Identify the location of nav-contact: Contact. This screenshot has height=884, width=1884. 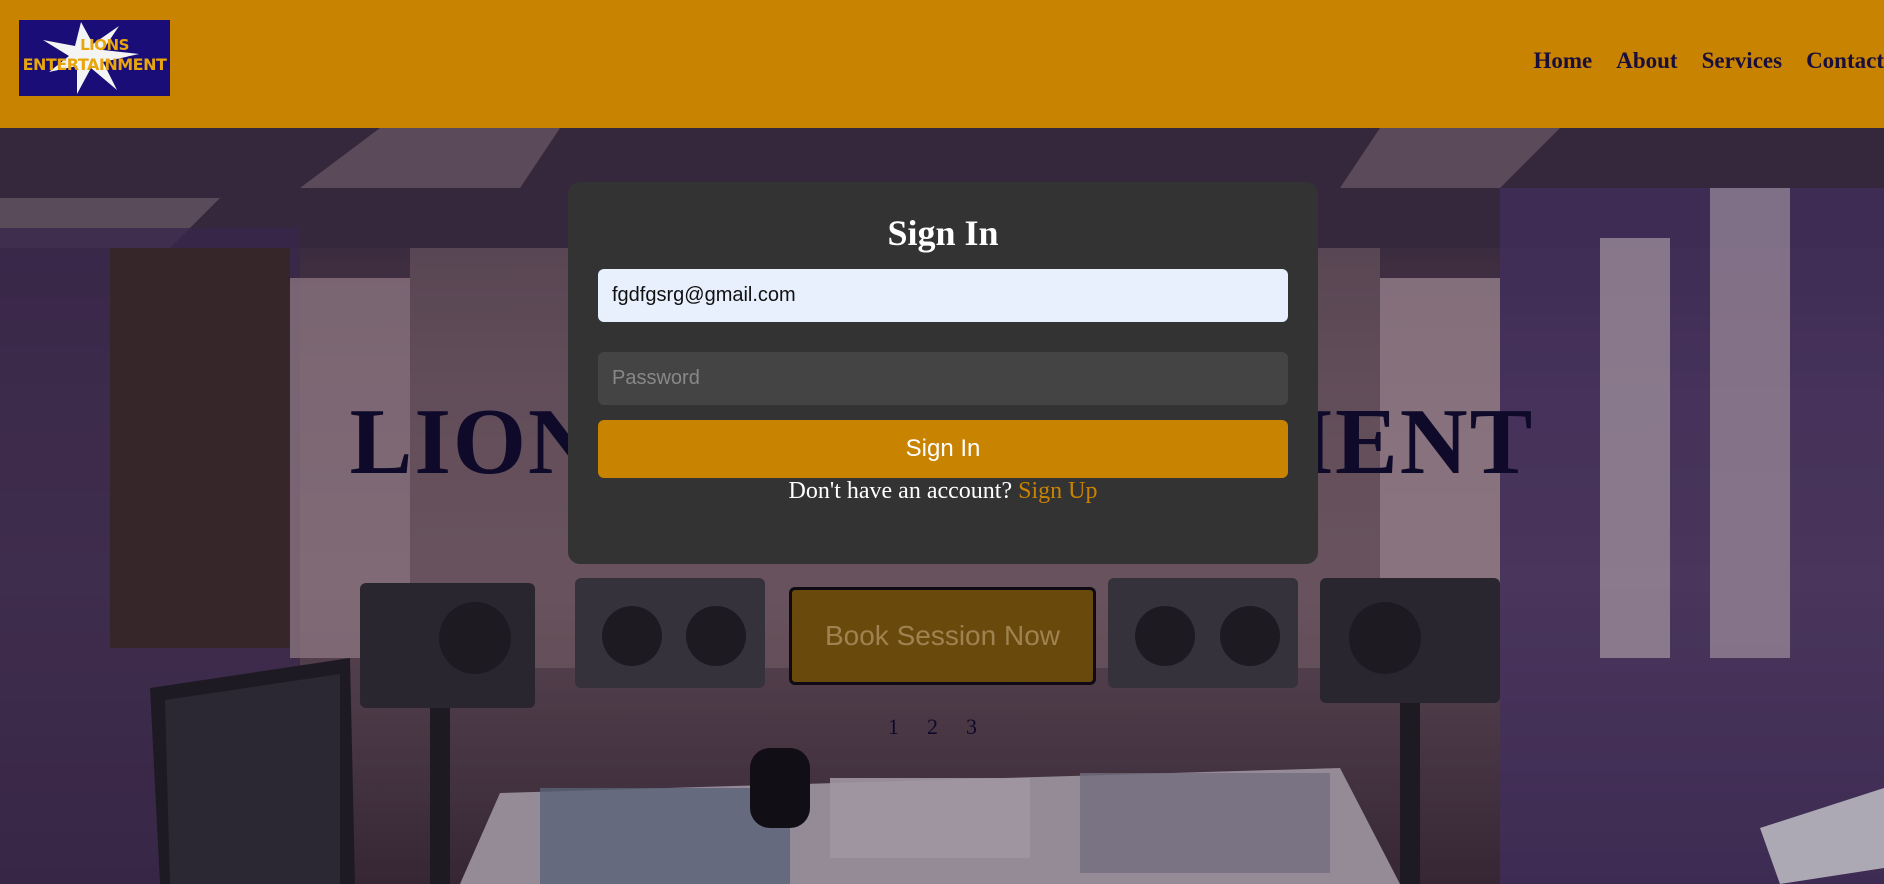
(1845, 61).